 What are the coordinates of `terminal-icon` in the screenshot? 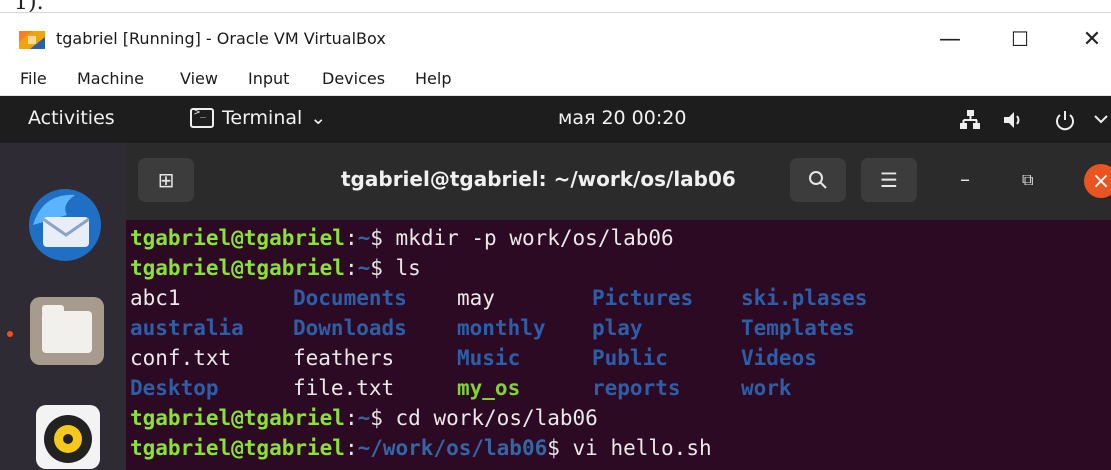 It's located at (202, 117).